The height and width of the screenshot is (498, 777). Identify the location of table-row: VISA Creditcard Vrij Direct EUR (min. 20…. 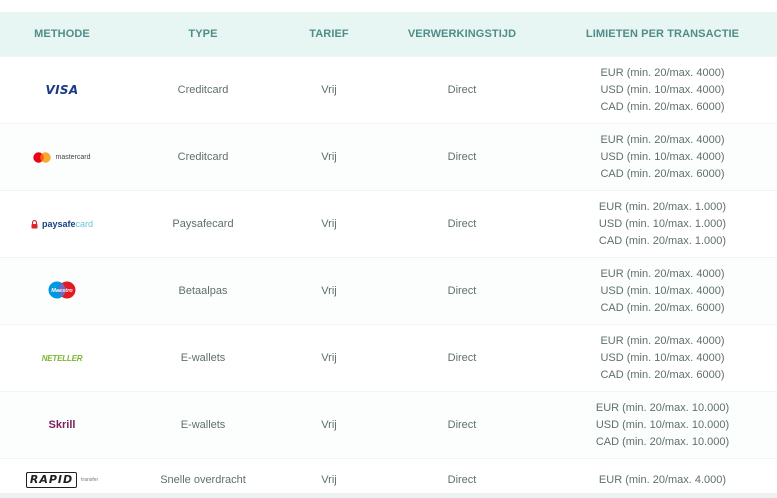
(388, 90).